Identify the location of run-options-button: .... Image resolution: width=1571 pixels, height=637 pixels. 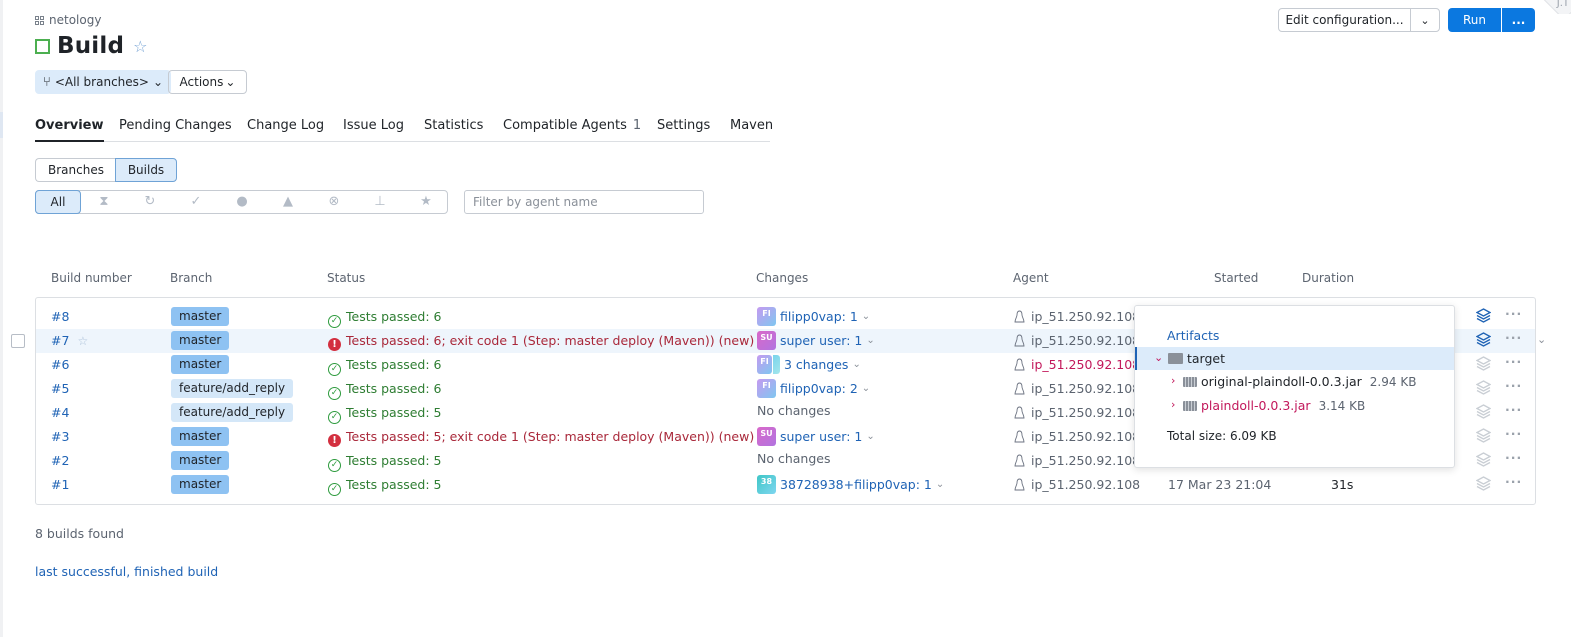
(1518, 20).